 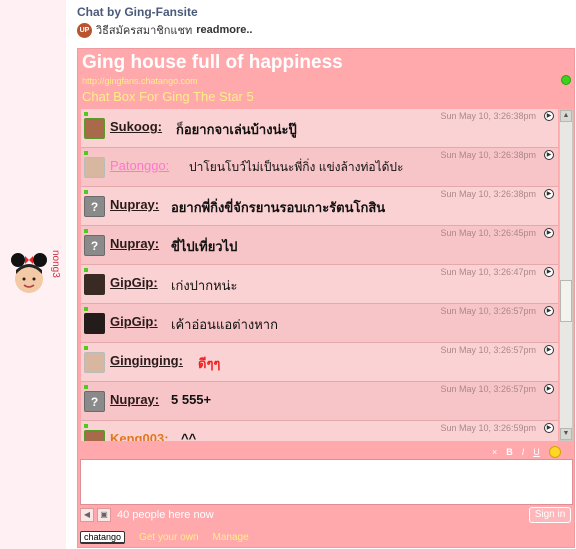 What do you see at coordinates (319, 362) in the screenshot?
I see `message-row: Ginginging: ดีๆๆ Sun May 10, 3:26:57pm ▶` at bounding box center [319, 362].